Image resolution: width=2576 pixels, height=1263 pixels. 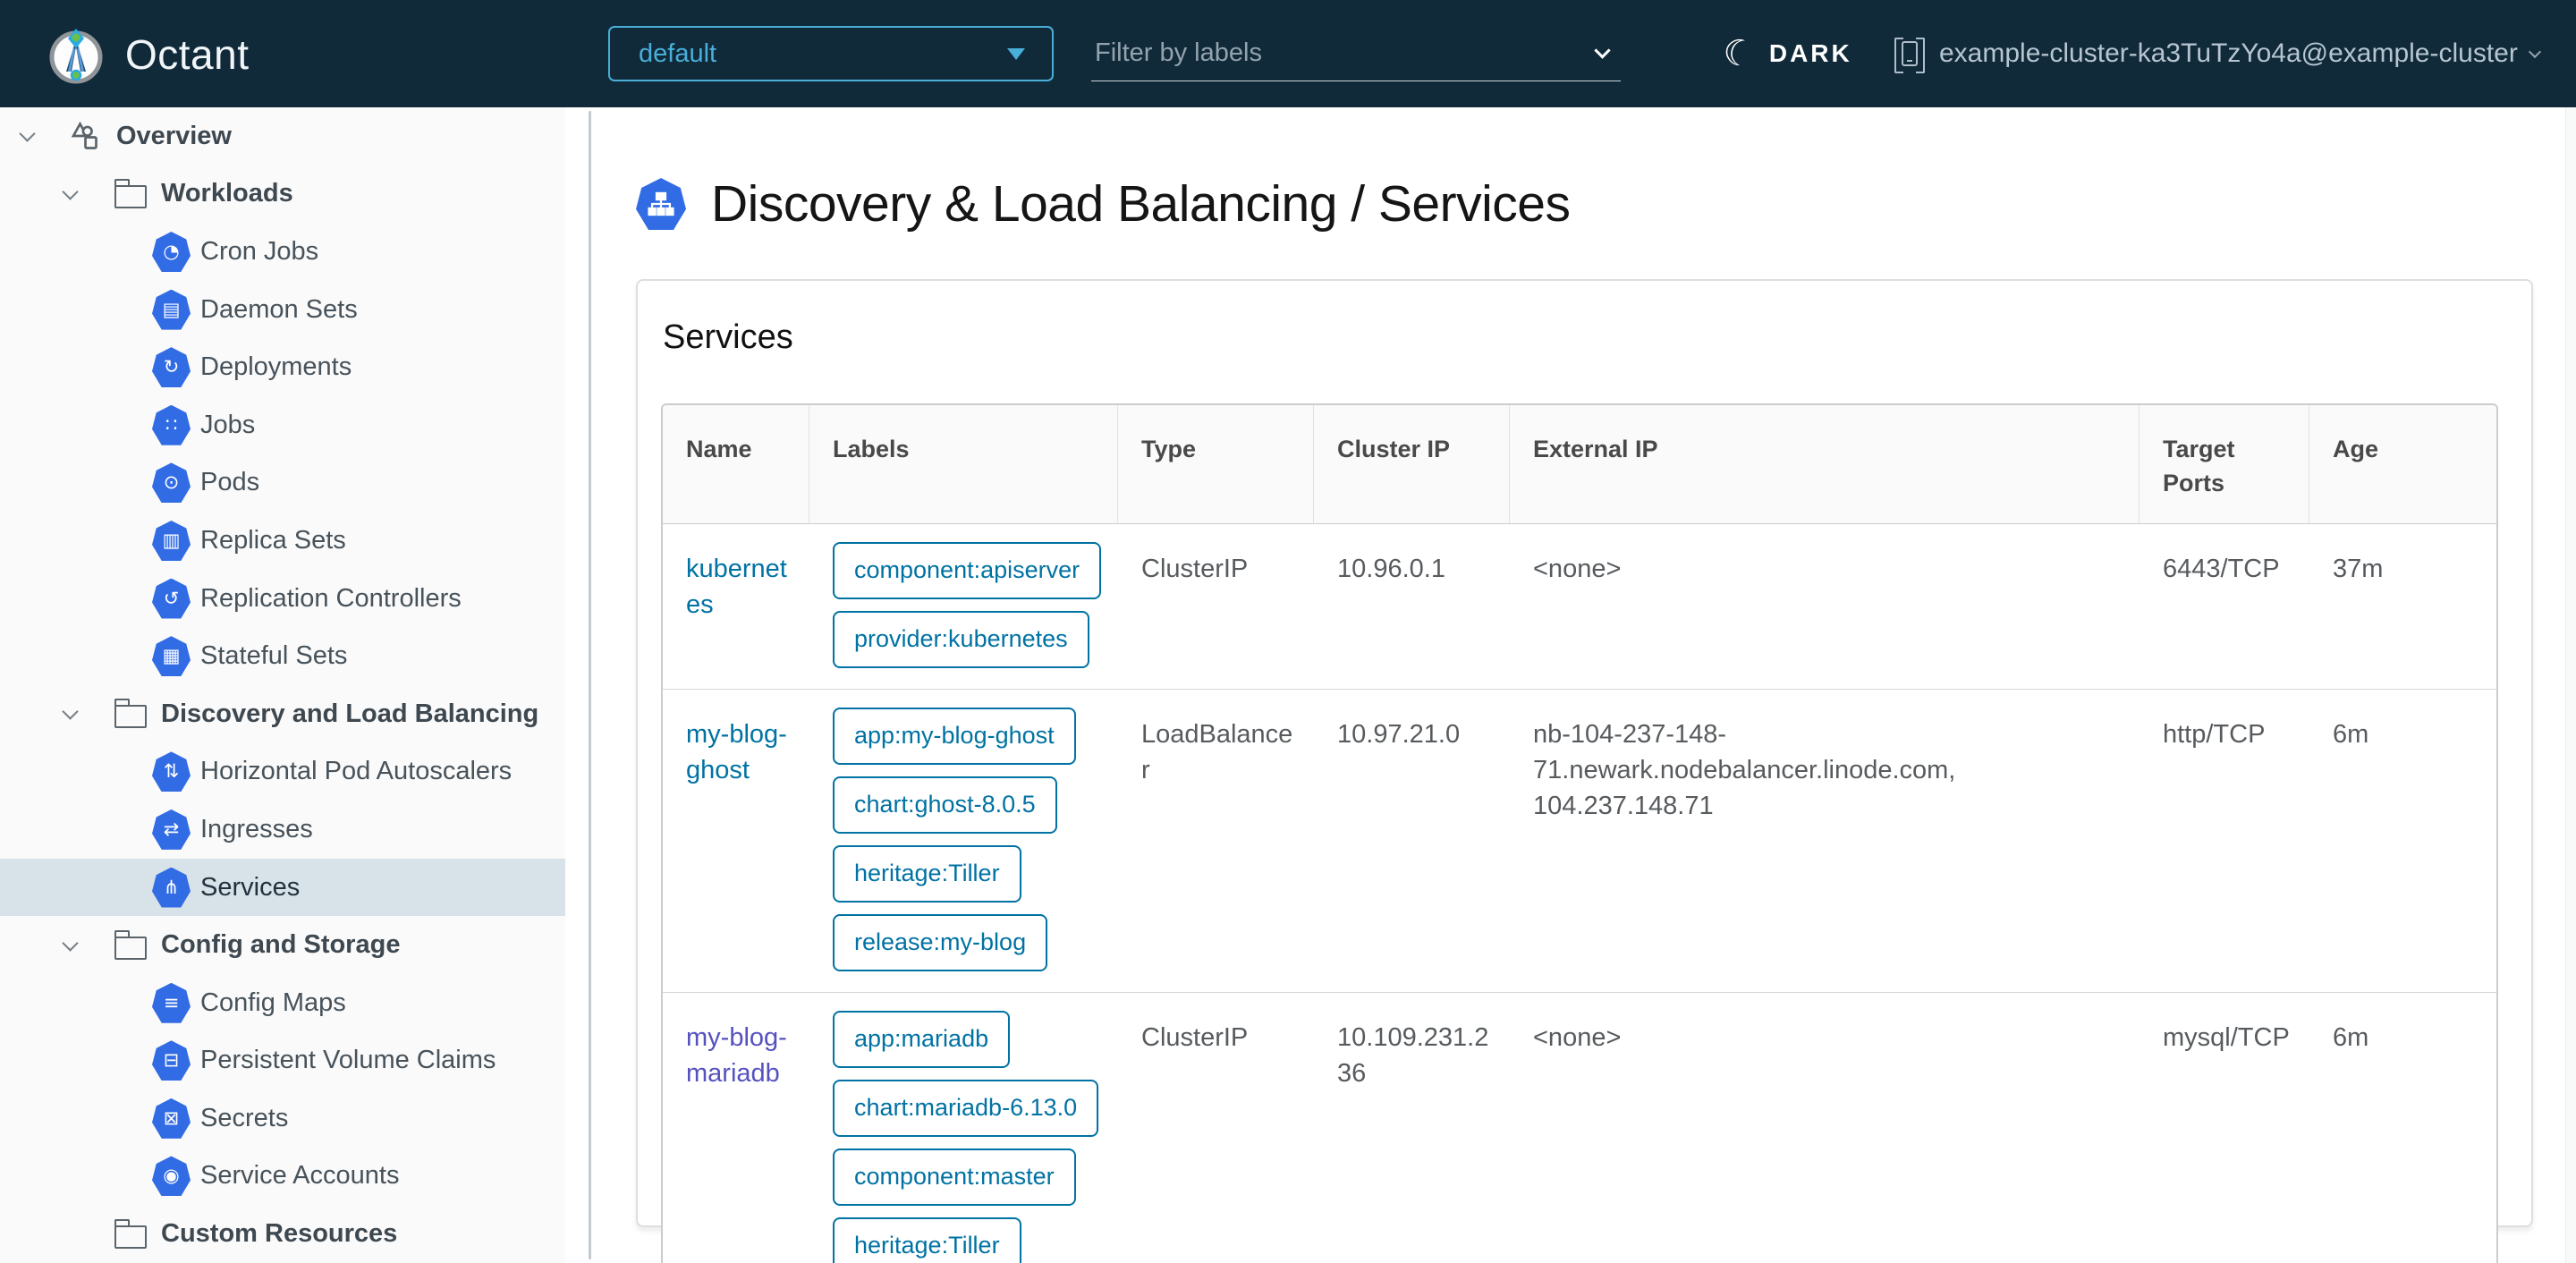 What do you see at coordinates (1909, 54) in the screenshot?
I see `cluster-icon` at bounding box center [1909, 54].